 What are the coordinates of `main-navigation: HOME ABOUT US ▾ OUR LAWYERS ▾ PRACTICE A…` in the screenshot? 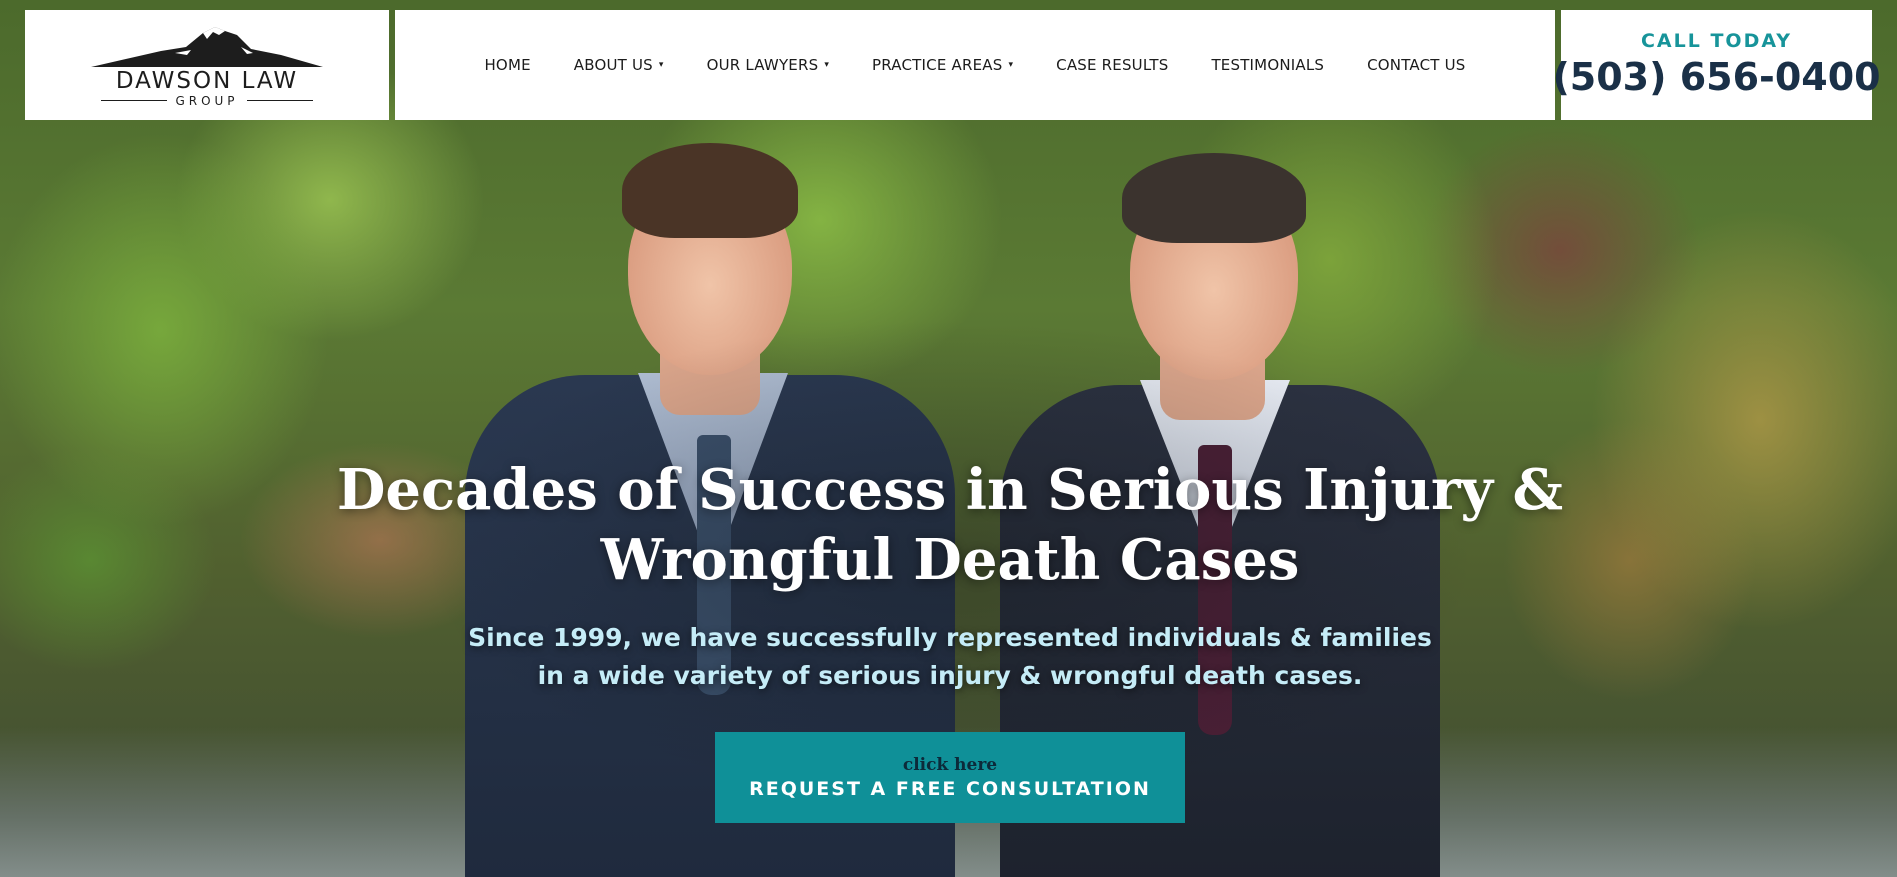 It's located at (975, 65).